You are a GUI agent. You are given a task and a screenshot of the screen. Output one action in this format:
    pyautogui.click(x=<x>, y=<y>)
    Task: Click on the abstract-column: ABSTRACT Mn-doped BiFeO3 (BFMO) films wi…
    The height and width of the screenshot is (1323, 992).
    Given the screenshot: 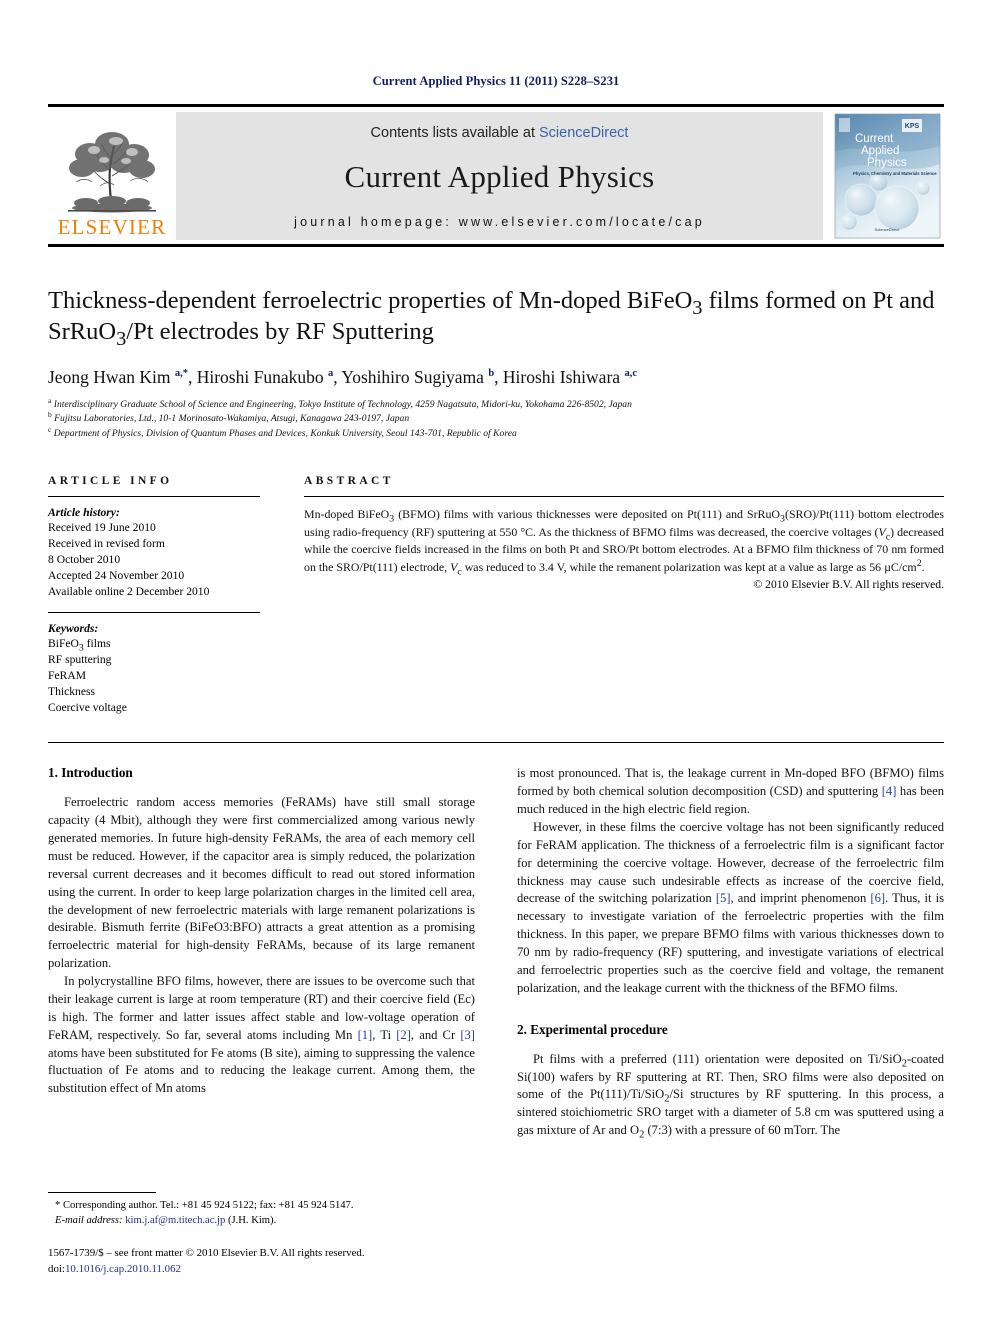 What is the action you would take?
    pyautogui.click(x=613, y=595)
    